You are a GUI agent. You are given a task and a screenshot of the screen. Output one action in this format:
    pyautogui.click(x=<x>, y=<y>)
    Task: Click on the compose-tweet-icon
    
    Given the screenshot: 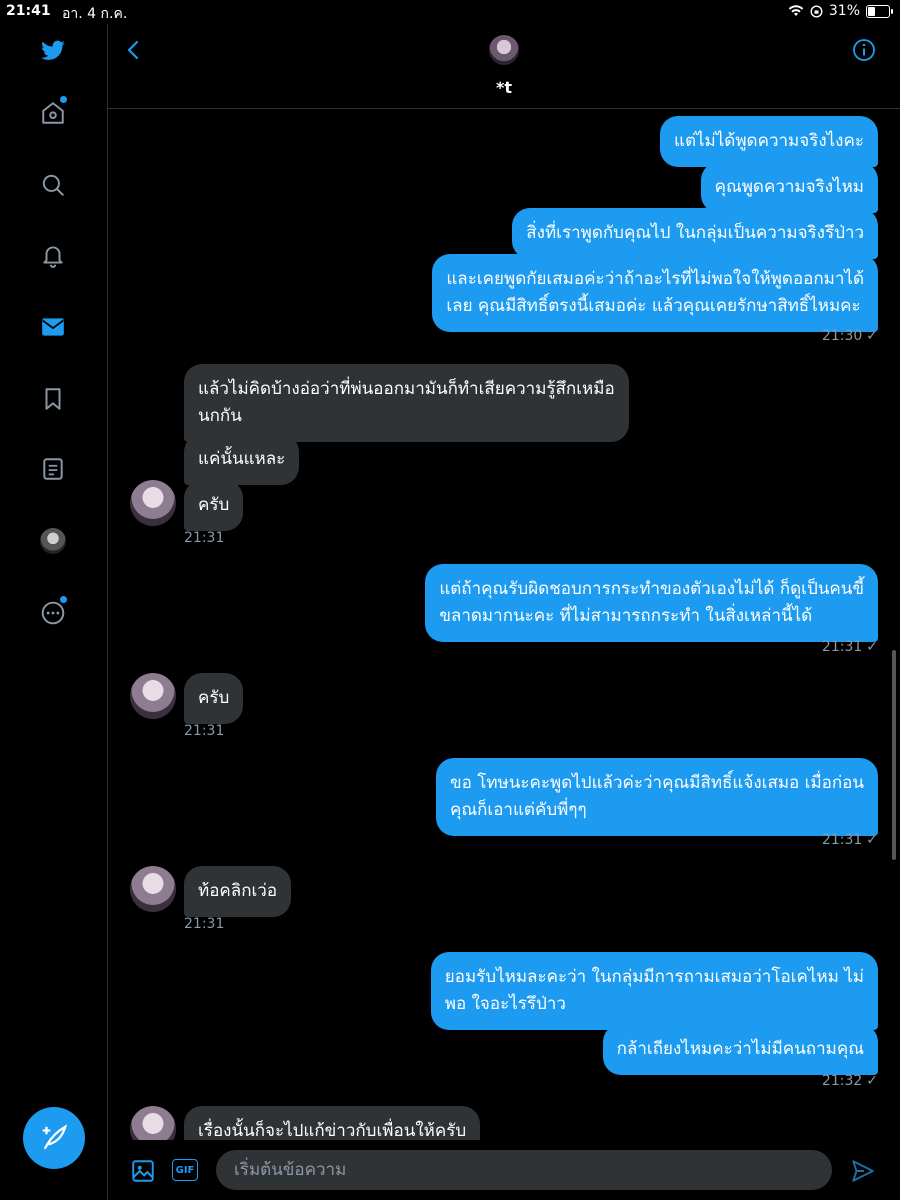 What is the action you would take?
    pyautogui.click(x=55, y=1137)
    